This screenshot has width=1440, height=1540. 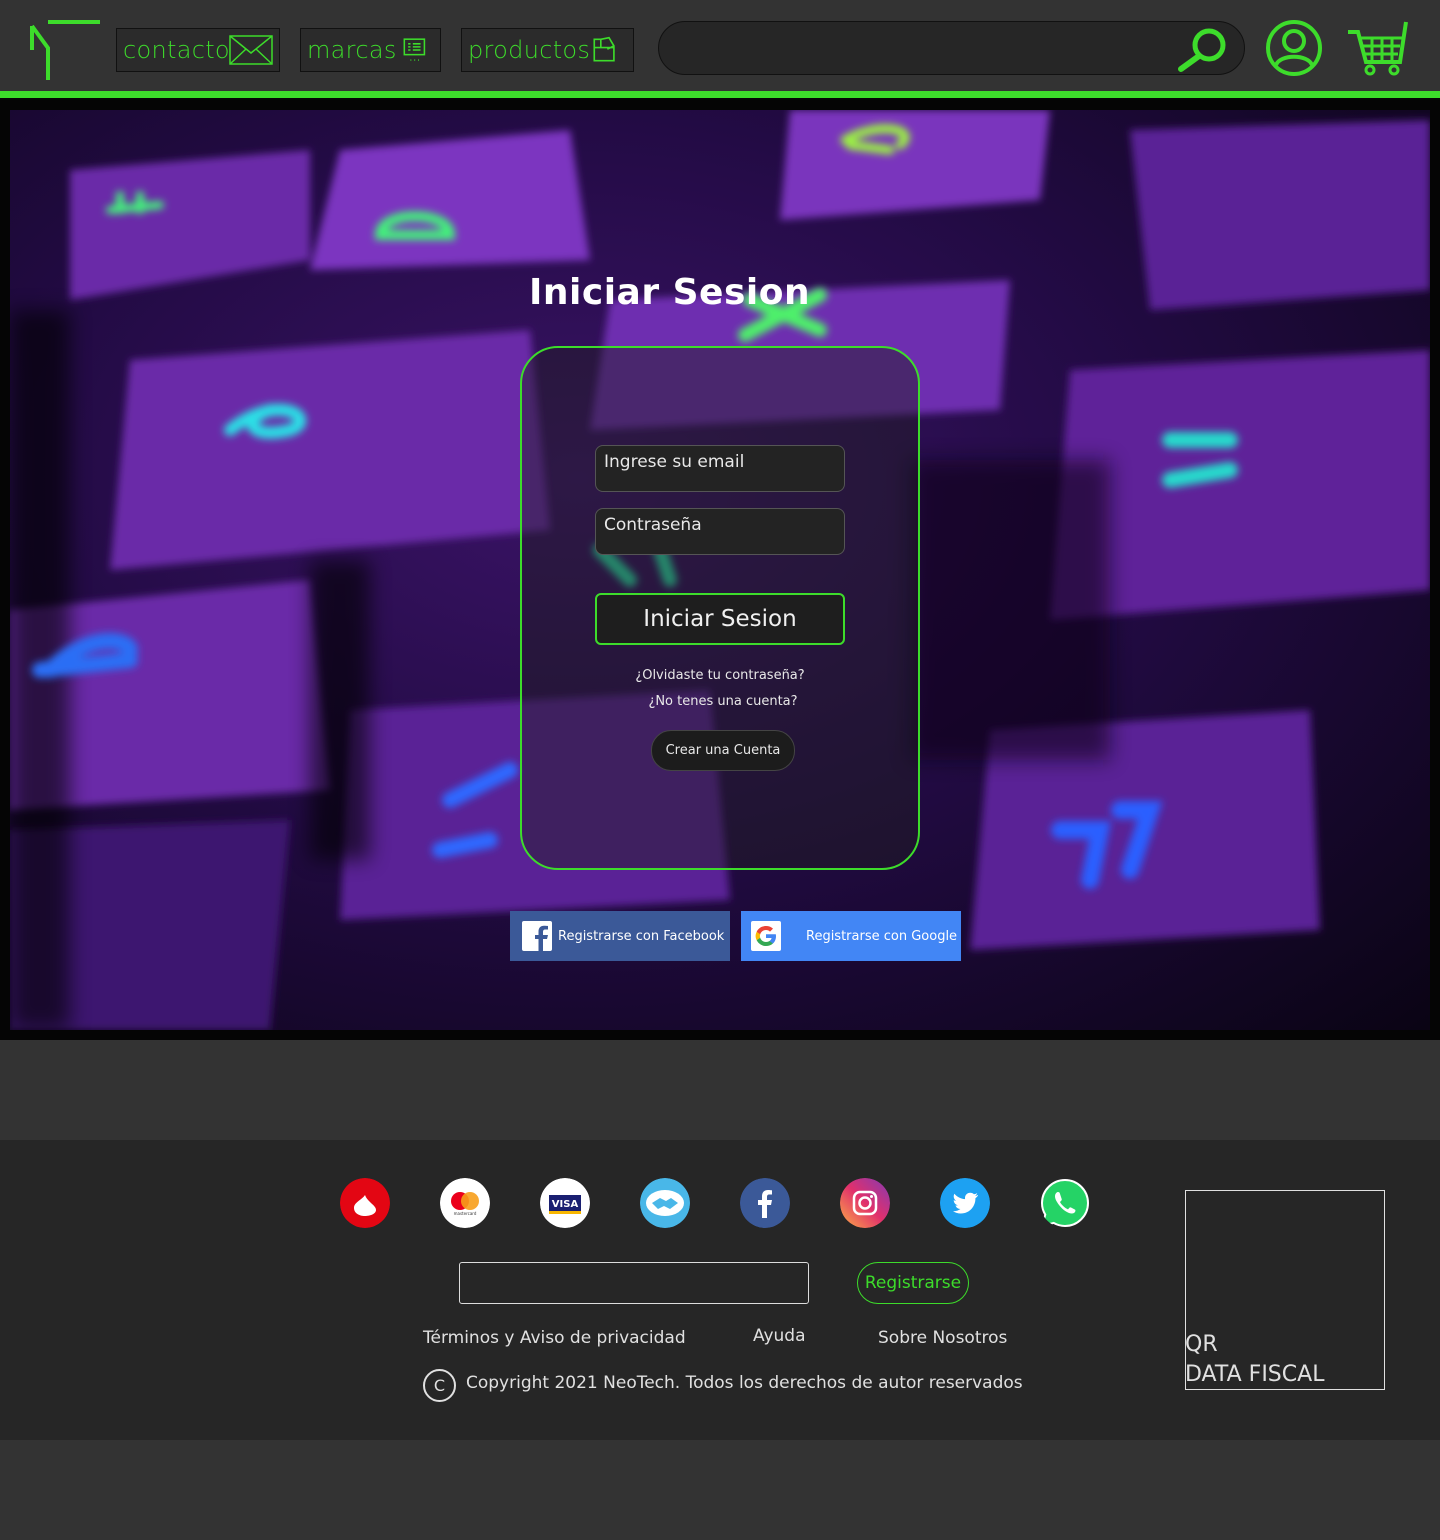 What do you see at coordinates (537, 936) in the screenshot?
I see `facebook-logo-icon` at bounding box center [537, 936].